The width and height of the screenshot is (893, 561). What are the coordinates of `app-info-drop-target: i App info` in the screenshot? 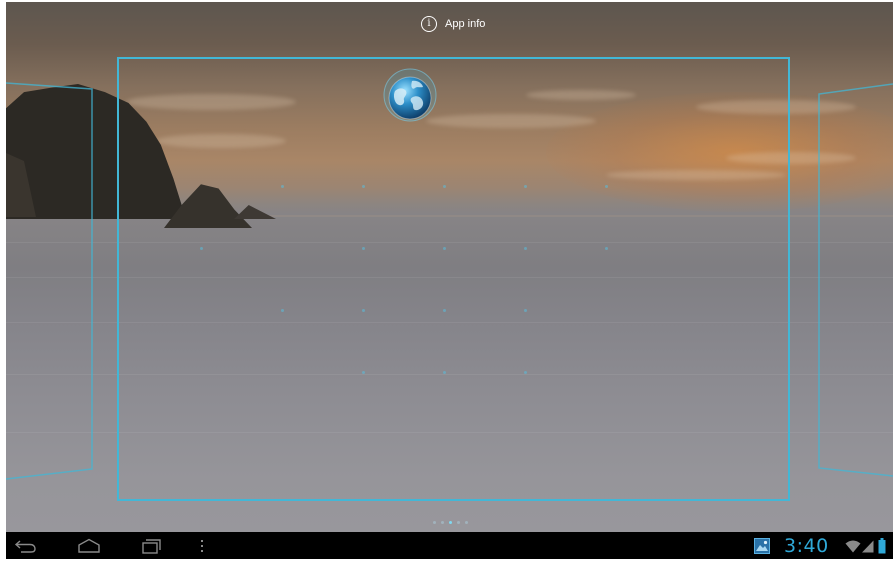 It's located at (453, 24).